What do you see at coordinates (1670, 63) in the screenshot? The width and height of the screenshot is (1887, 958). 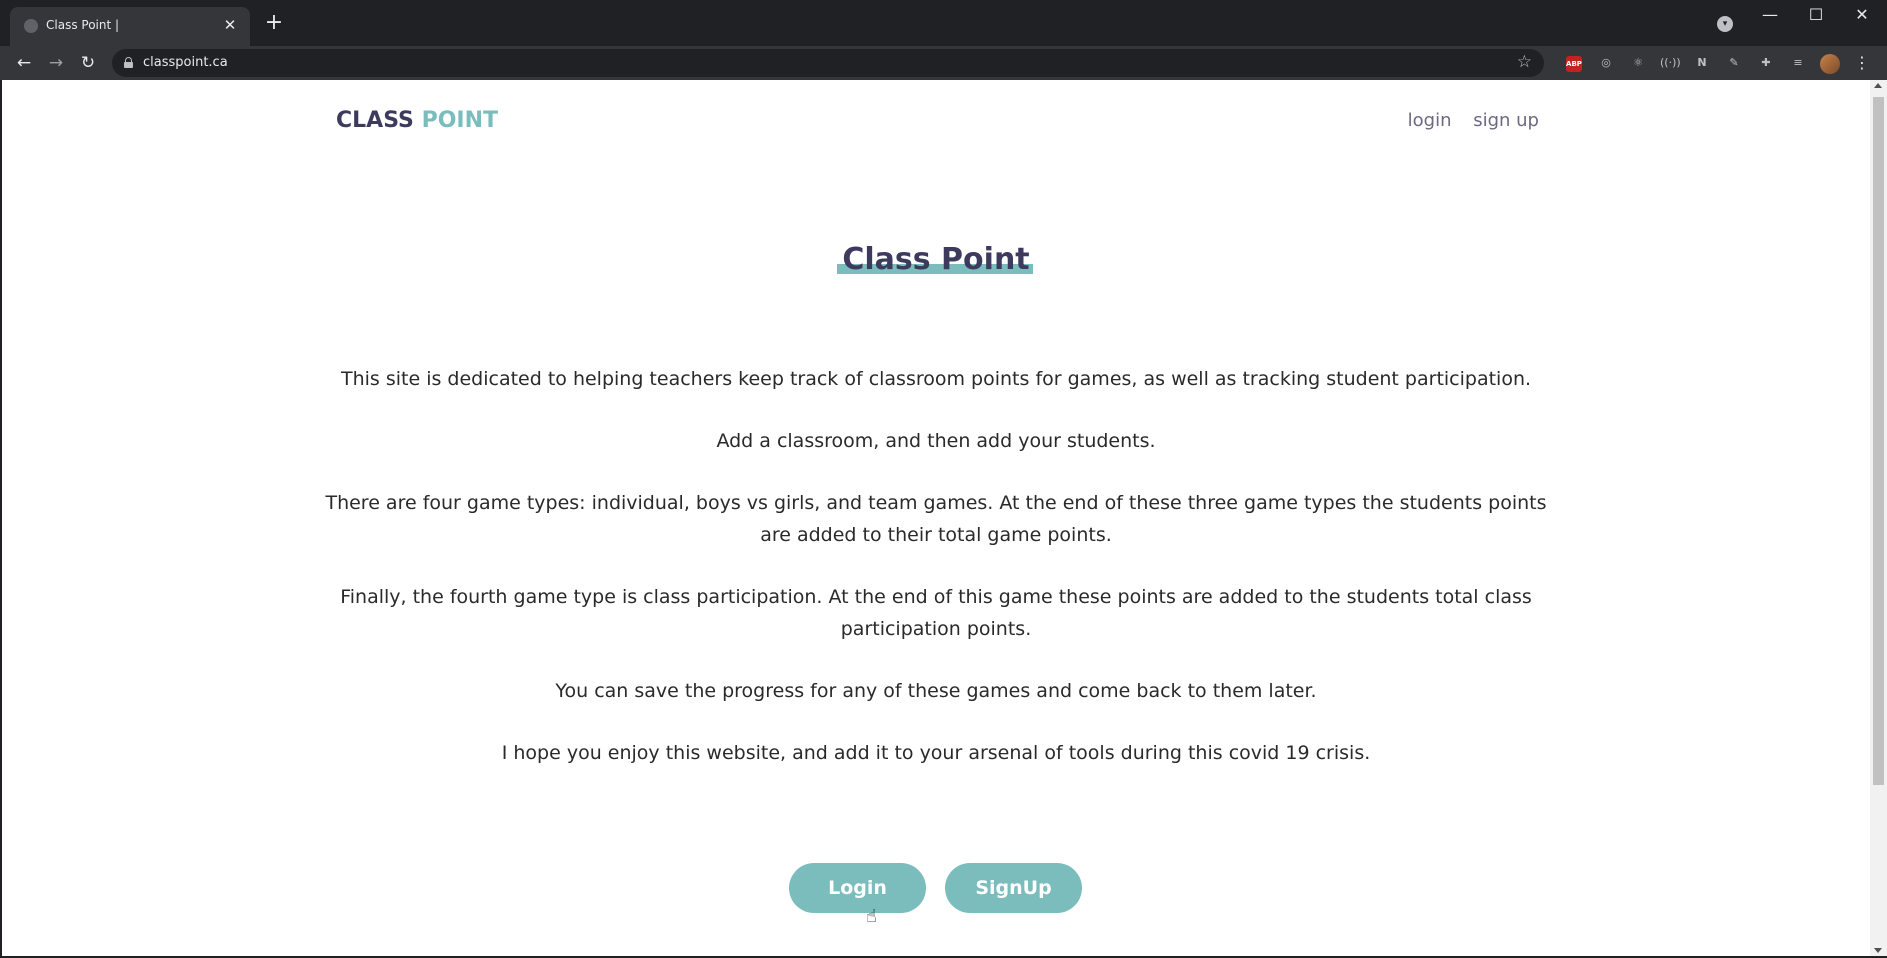 I see `signal-extension-icon: ((·))` at bounding box center [1670, 63].